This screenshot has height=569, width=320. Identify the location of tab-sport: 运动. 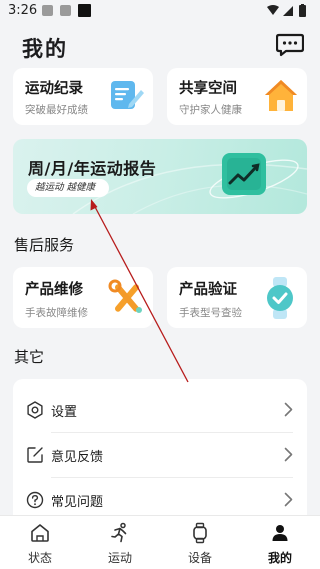
(120, 542).